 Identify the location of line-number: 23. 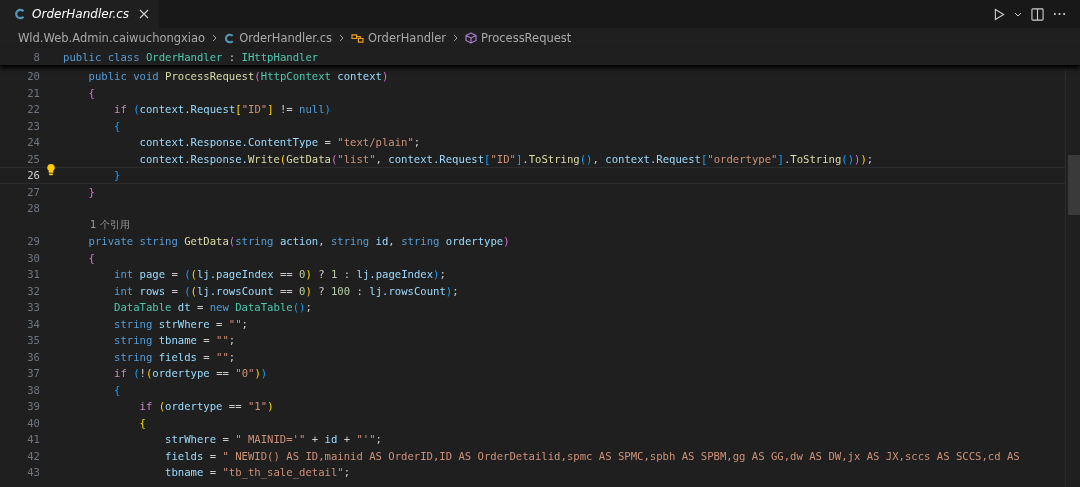
(33, 125).